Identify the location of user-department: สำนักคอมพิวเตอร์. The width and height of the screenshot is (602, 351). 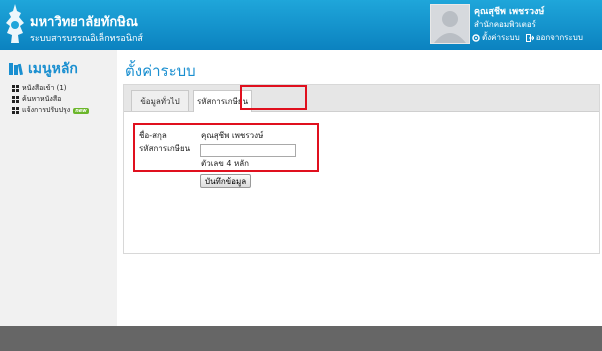
(505, 24).